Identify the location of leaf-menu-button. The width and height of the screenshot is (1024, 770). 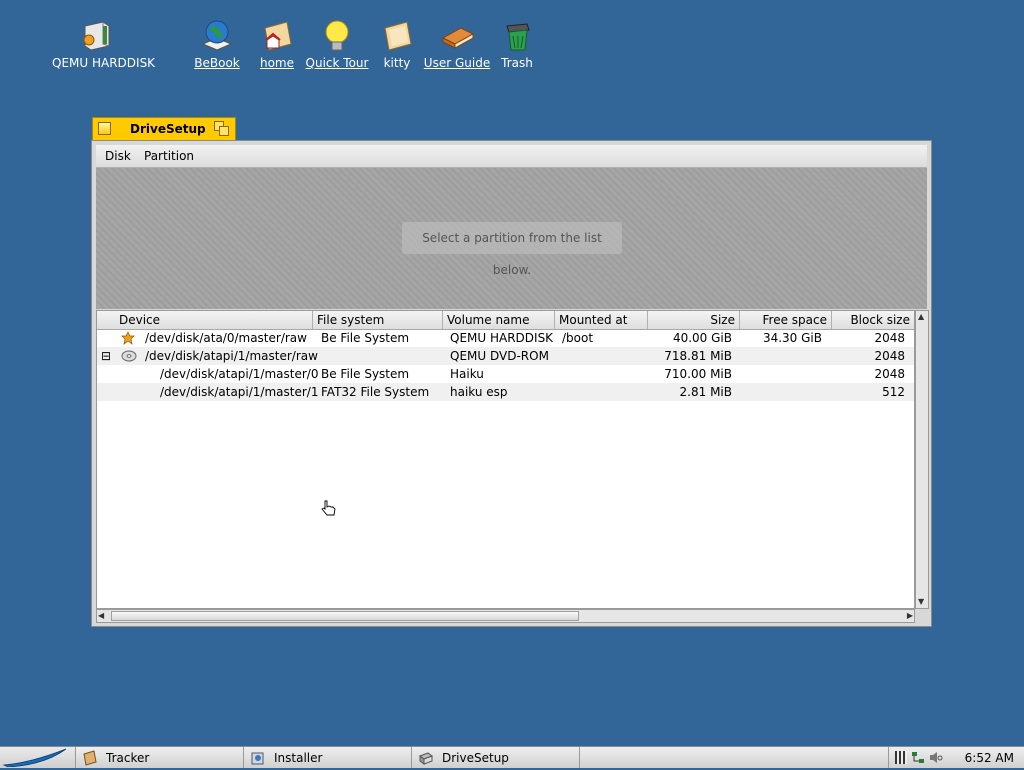
(38, 757).